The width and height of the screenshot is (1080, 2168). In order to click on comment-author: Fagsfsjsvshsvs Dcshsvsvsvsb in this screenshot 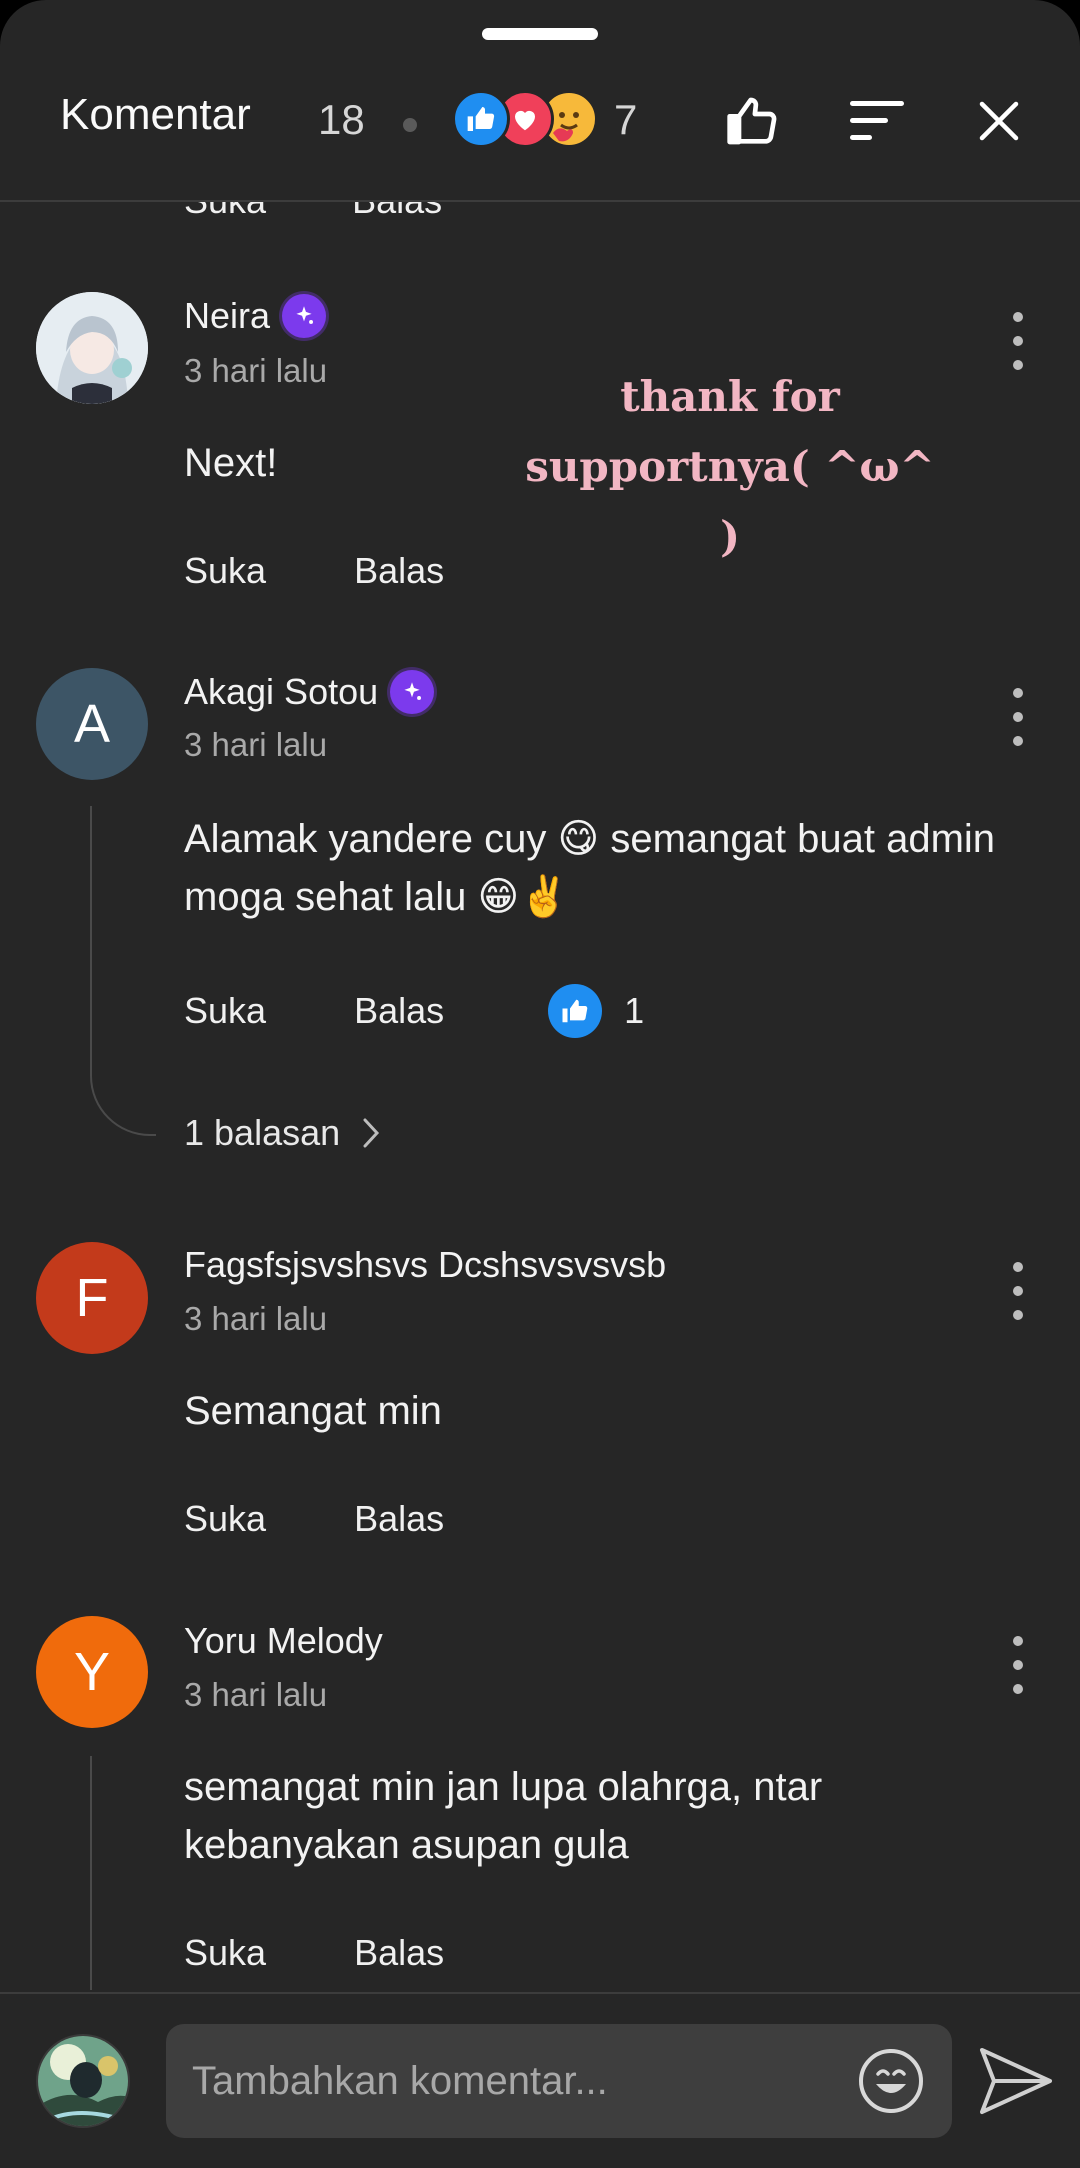, I will do `click(425, 1265)`.